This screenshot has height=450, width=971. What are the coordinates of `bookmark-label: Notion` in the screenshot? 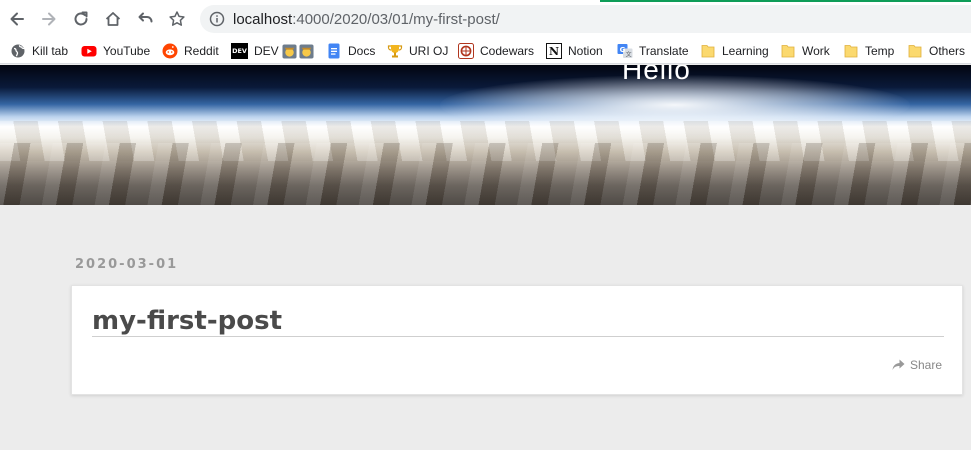 It's located at (585, 51).